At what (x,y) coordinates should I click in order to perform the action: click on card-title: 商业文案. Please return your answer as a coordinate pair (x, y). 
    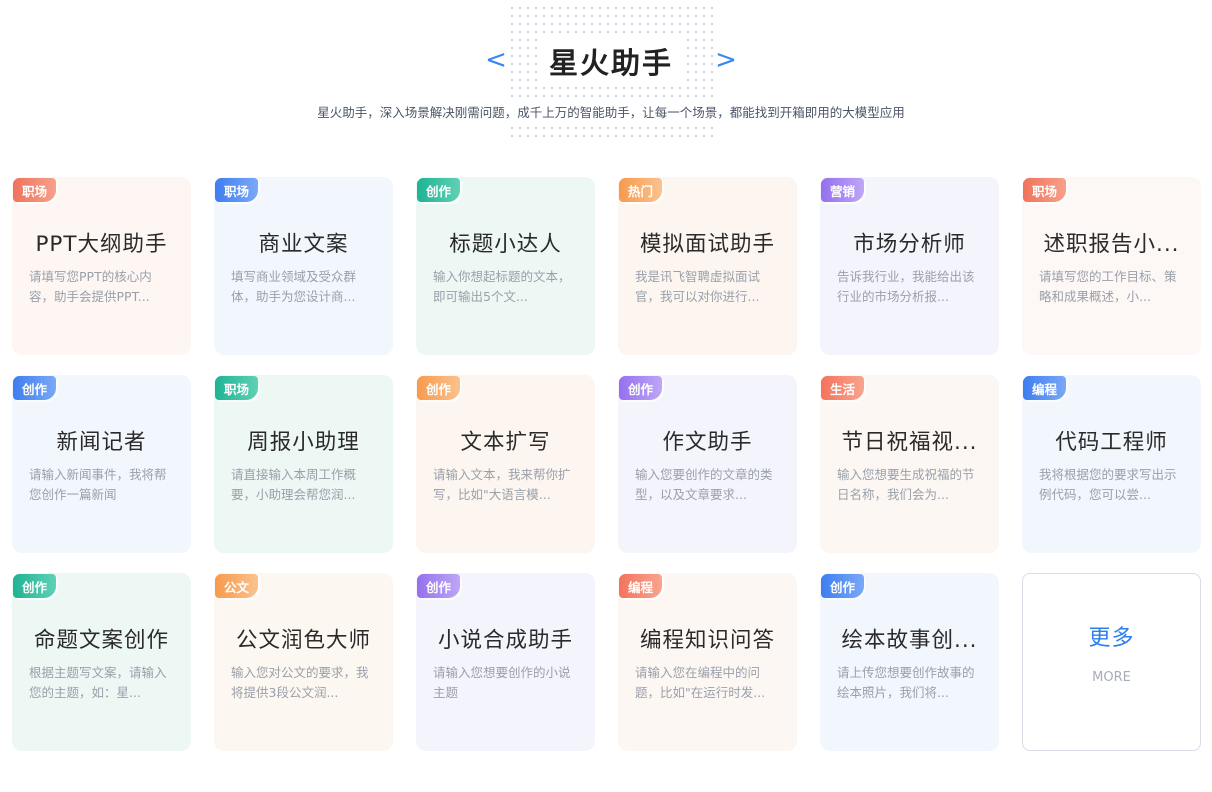
    Looking at the image, I should click on (303, 244).